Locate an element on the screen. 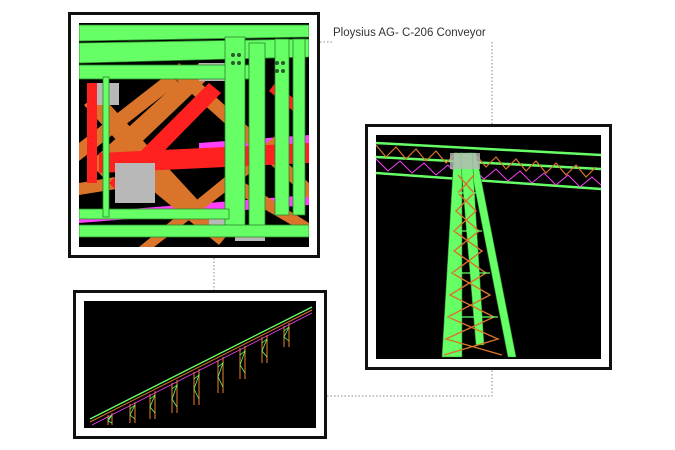  conveyor-overview-frame is located at coordinates (200, 364).